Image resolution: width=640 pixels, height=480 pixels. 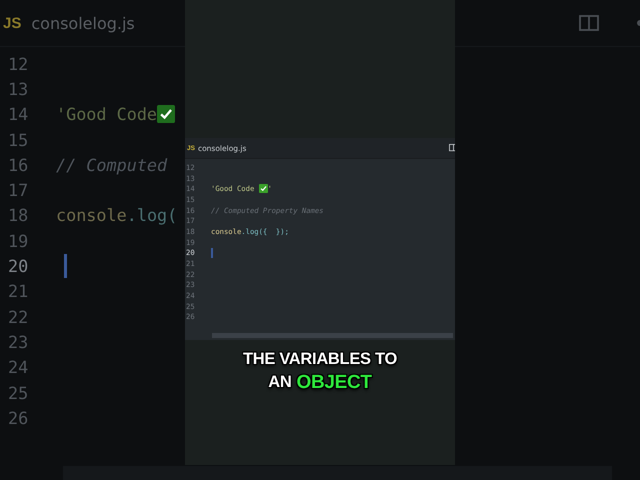 I want to click on line-number: 15, so click(x=18, y=140).